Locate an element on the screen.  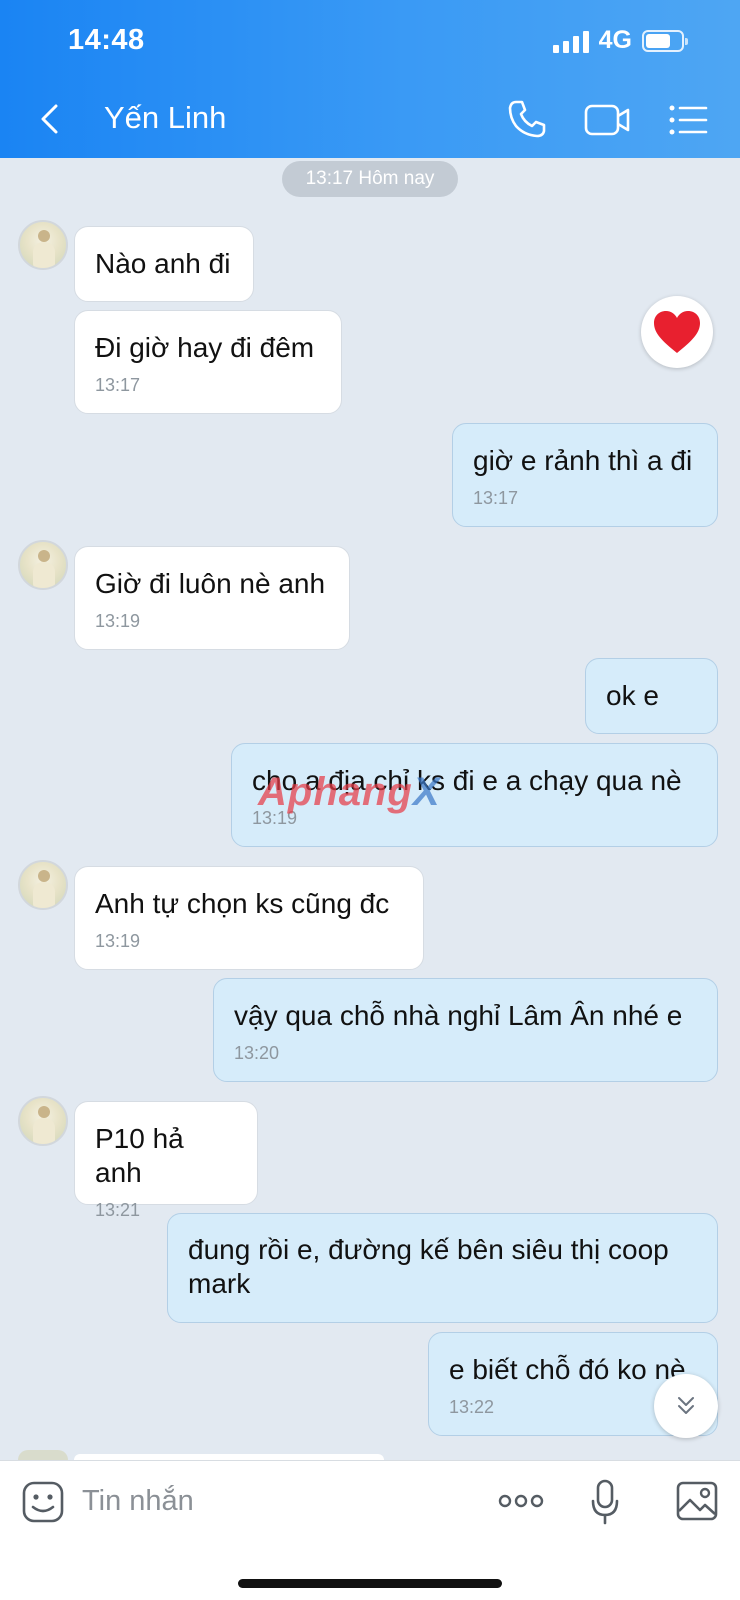
message-bubble-in: Đi giờ hay đi đêm 13:17 is located at coordinates (208, 362).